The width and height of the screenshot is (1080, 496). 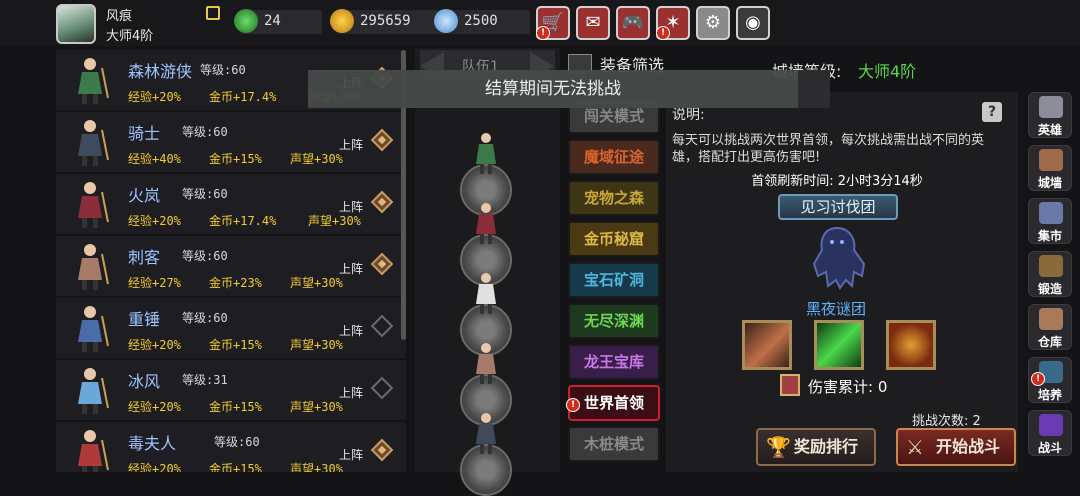 What do you see at coordinates (614, 239) in the screenshot?
I see `mode-button: 金币秘窟` at bounding box center [614, 239].